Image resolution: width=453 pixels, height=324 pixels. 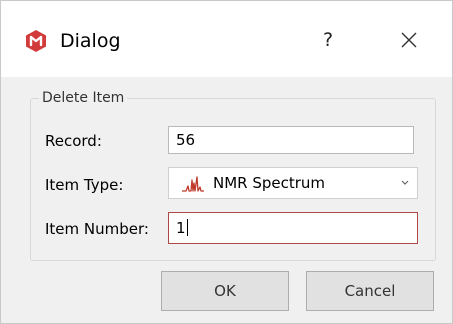 I want to click on item-type-select: NMR Spectrum, so click(x=293, y=183).